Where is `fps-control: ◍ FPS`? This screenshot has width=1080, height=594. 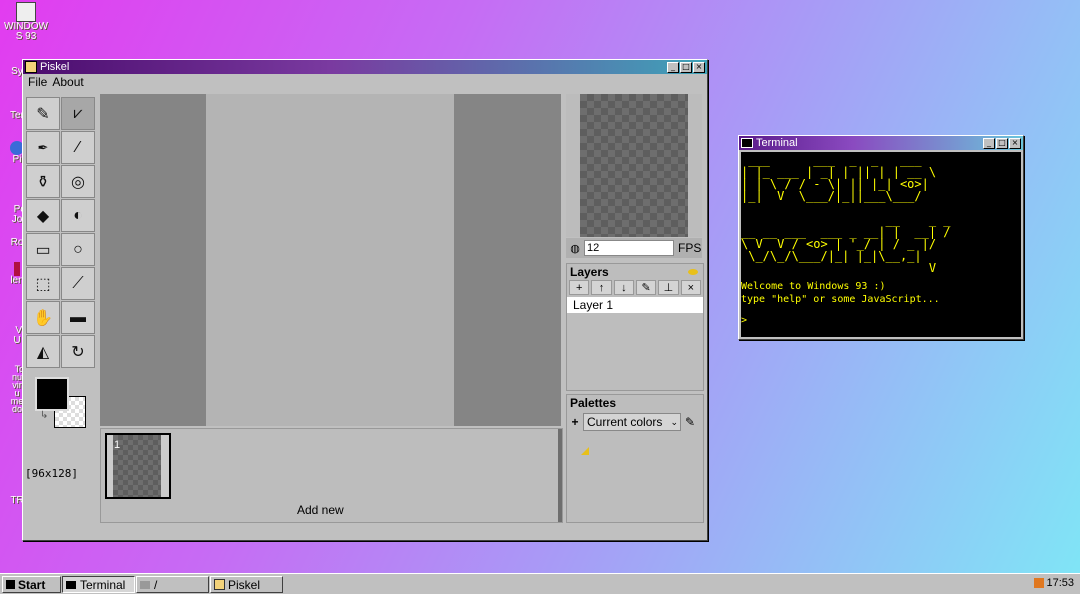 fps-control: ◍ FPS is located at coordinates (634, 248).